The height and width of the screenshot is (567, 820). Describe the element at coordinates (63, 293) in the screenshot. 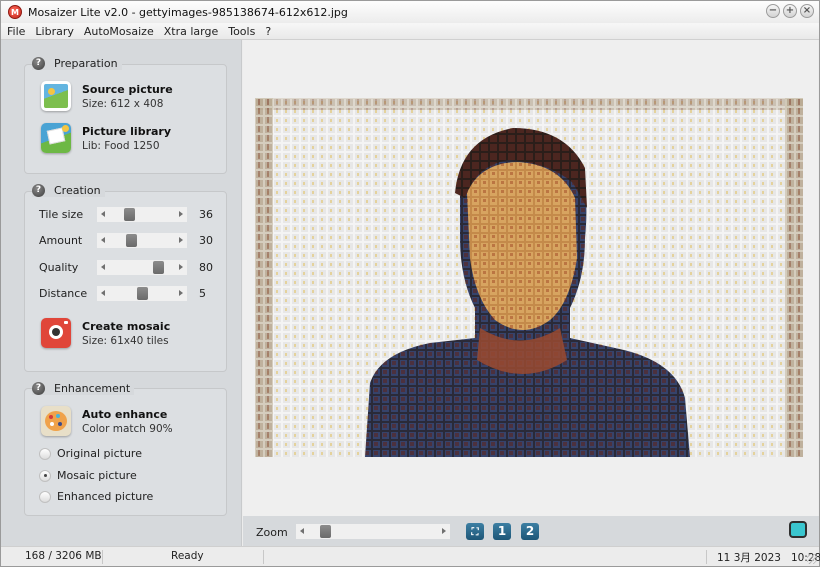

I see `slider-label: Distance` at that location.